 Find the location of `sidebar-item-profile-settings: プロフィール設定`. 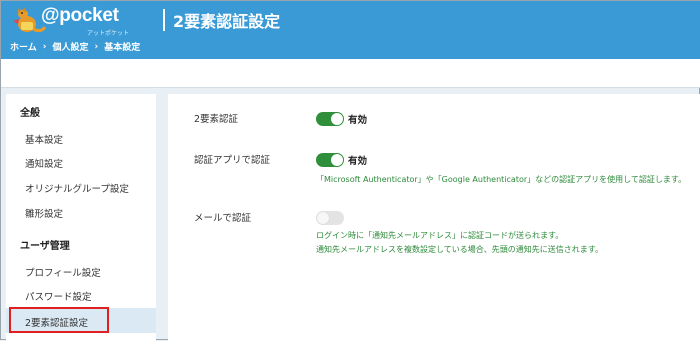

sidebar-item-profile-settings: プロフィール設定 is located at coordinates (63, 272).